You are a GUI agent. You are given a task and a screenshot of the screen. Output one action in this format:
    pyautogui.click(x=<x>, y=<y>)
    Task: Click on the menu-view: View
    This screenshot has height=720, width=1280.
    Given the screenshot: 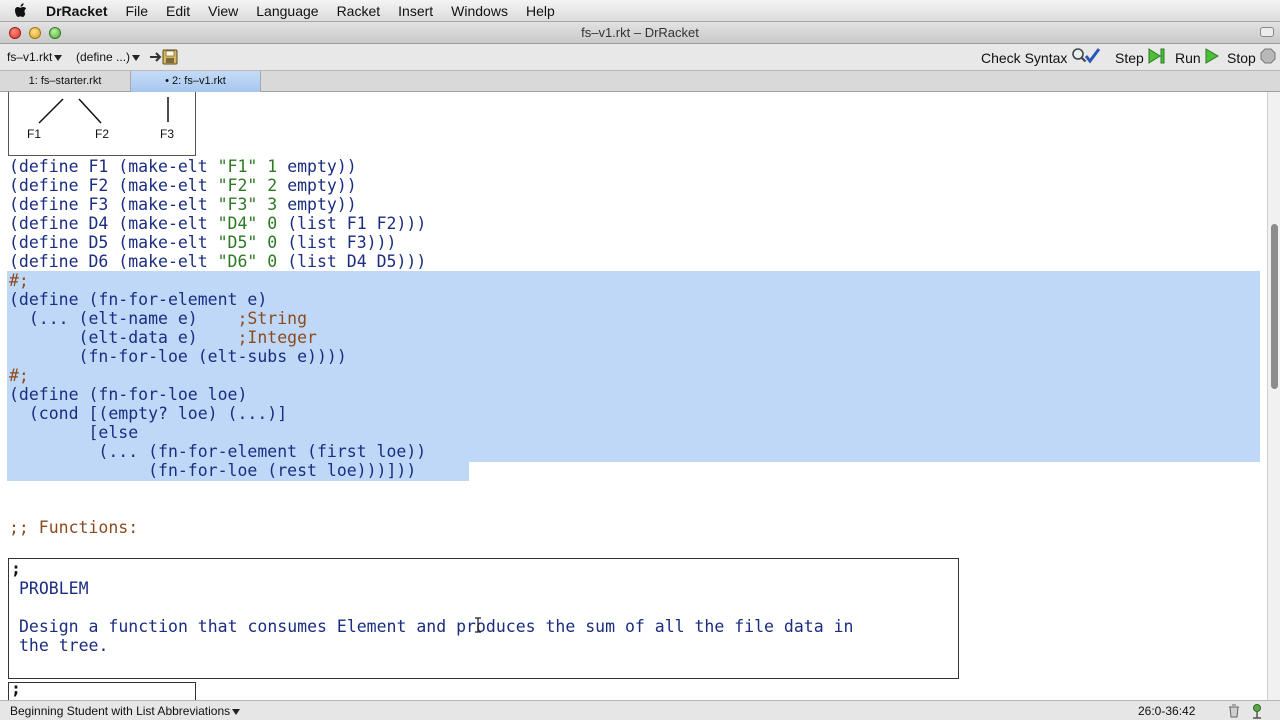 What is the action you would take?
    pyautogui.click(x=223, y=11)
    